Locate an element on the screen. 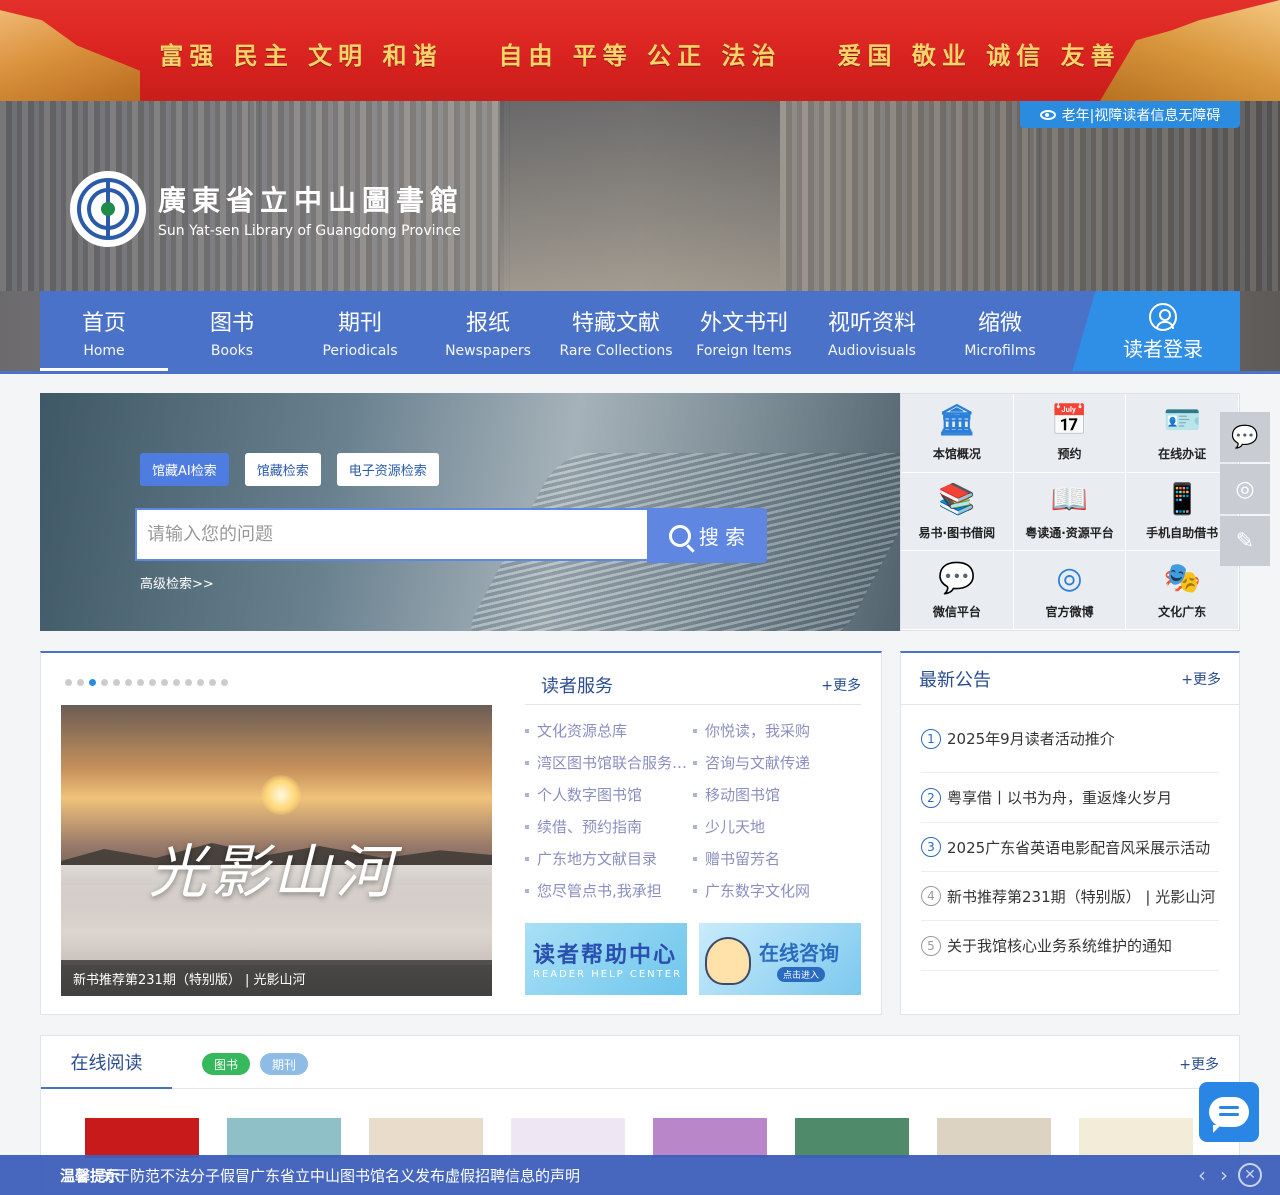 This screenshot has height=1195, width=1280. reader-service-title: 读者服务 is located at coordinates (577, 686).